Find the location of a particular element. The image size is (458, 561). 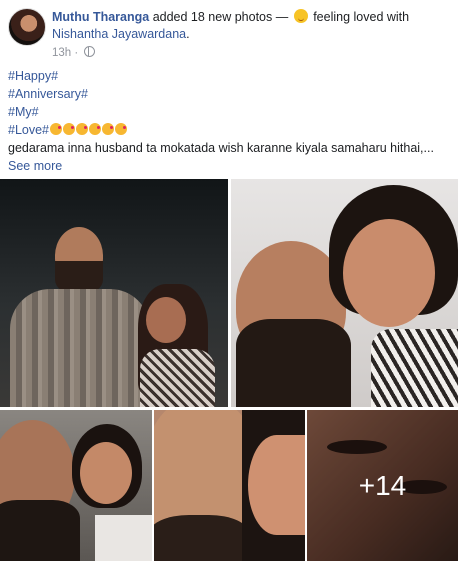

photo-5: +14 is located at coordinates (382, 485).